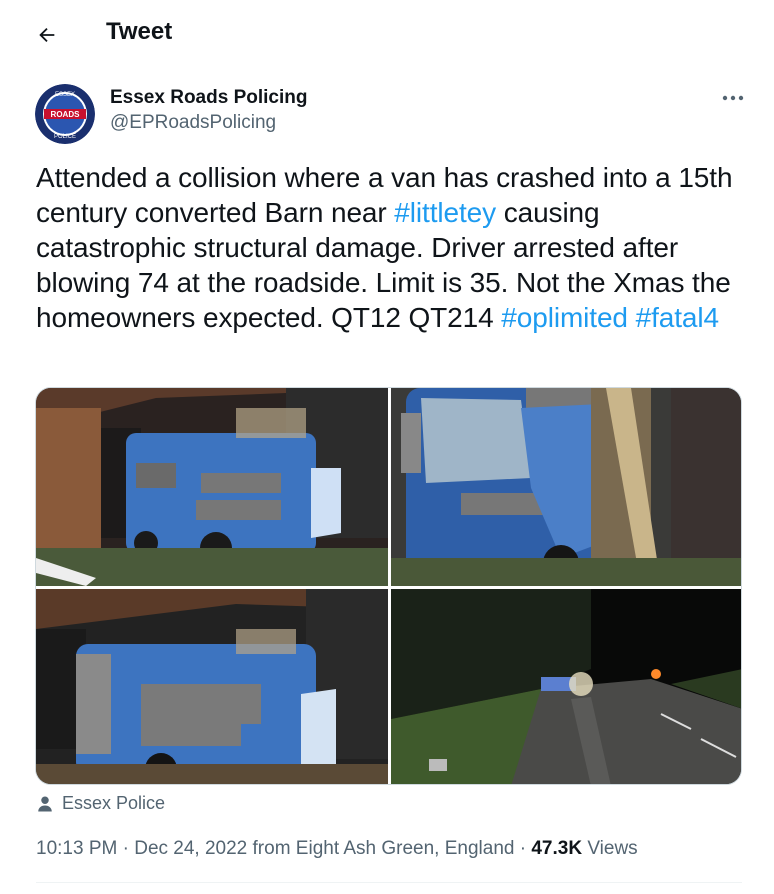 The height and width of the screenshot is (894, 774). What do you see at coordinates (677, 317) in the screenshot?
I see `hashtag-link: #fatal4` at bounding box center [677, 317].